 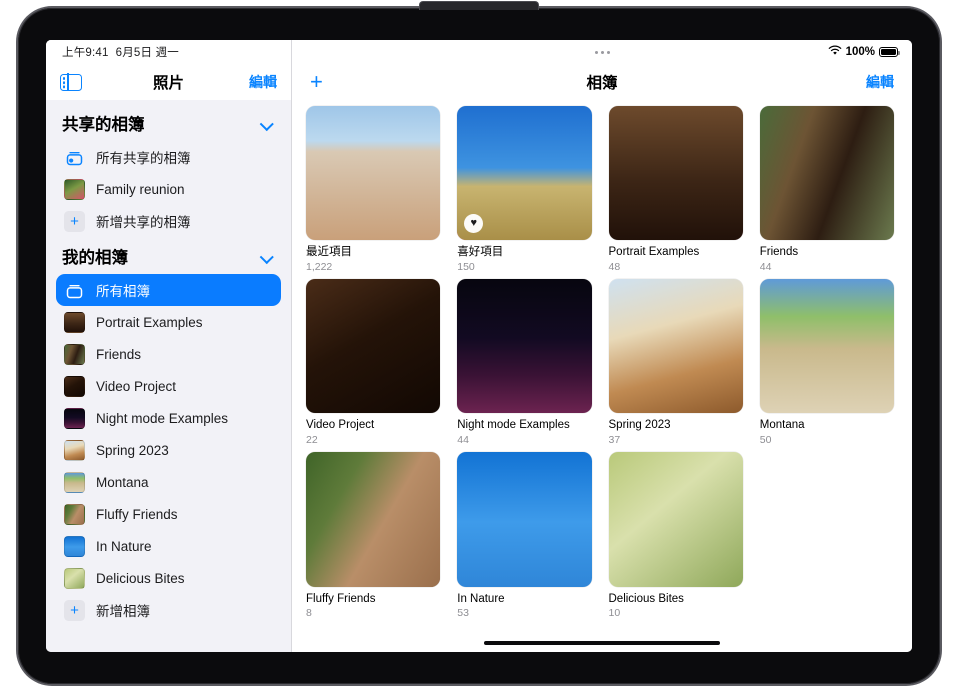 I want to click on album-count: 37, so click(x=614, y=439).